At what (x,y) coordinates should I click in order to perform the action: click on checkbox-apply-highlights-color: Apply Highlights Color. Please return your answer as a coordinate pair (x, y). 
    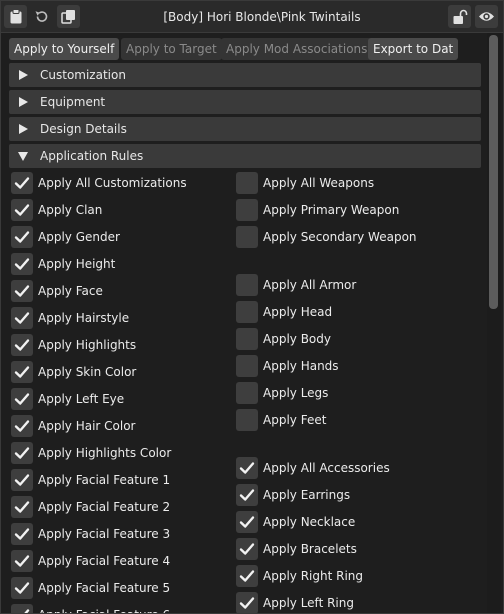
    Looking at the image, I should click on (121, 453).